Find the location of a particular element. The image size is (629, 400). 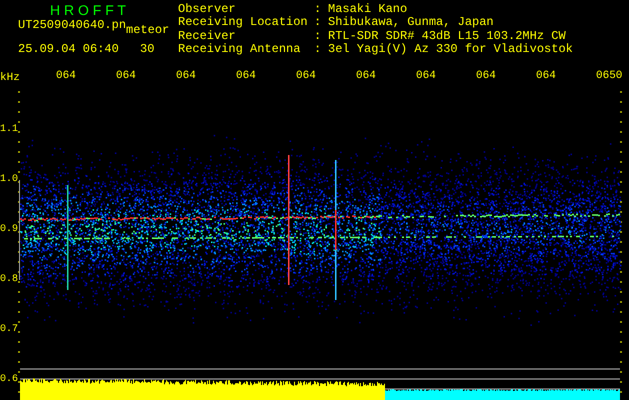

timestamp: 25.09.04 06:40 is located at coordinates (69, 49).